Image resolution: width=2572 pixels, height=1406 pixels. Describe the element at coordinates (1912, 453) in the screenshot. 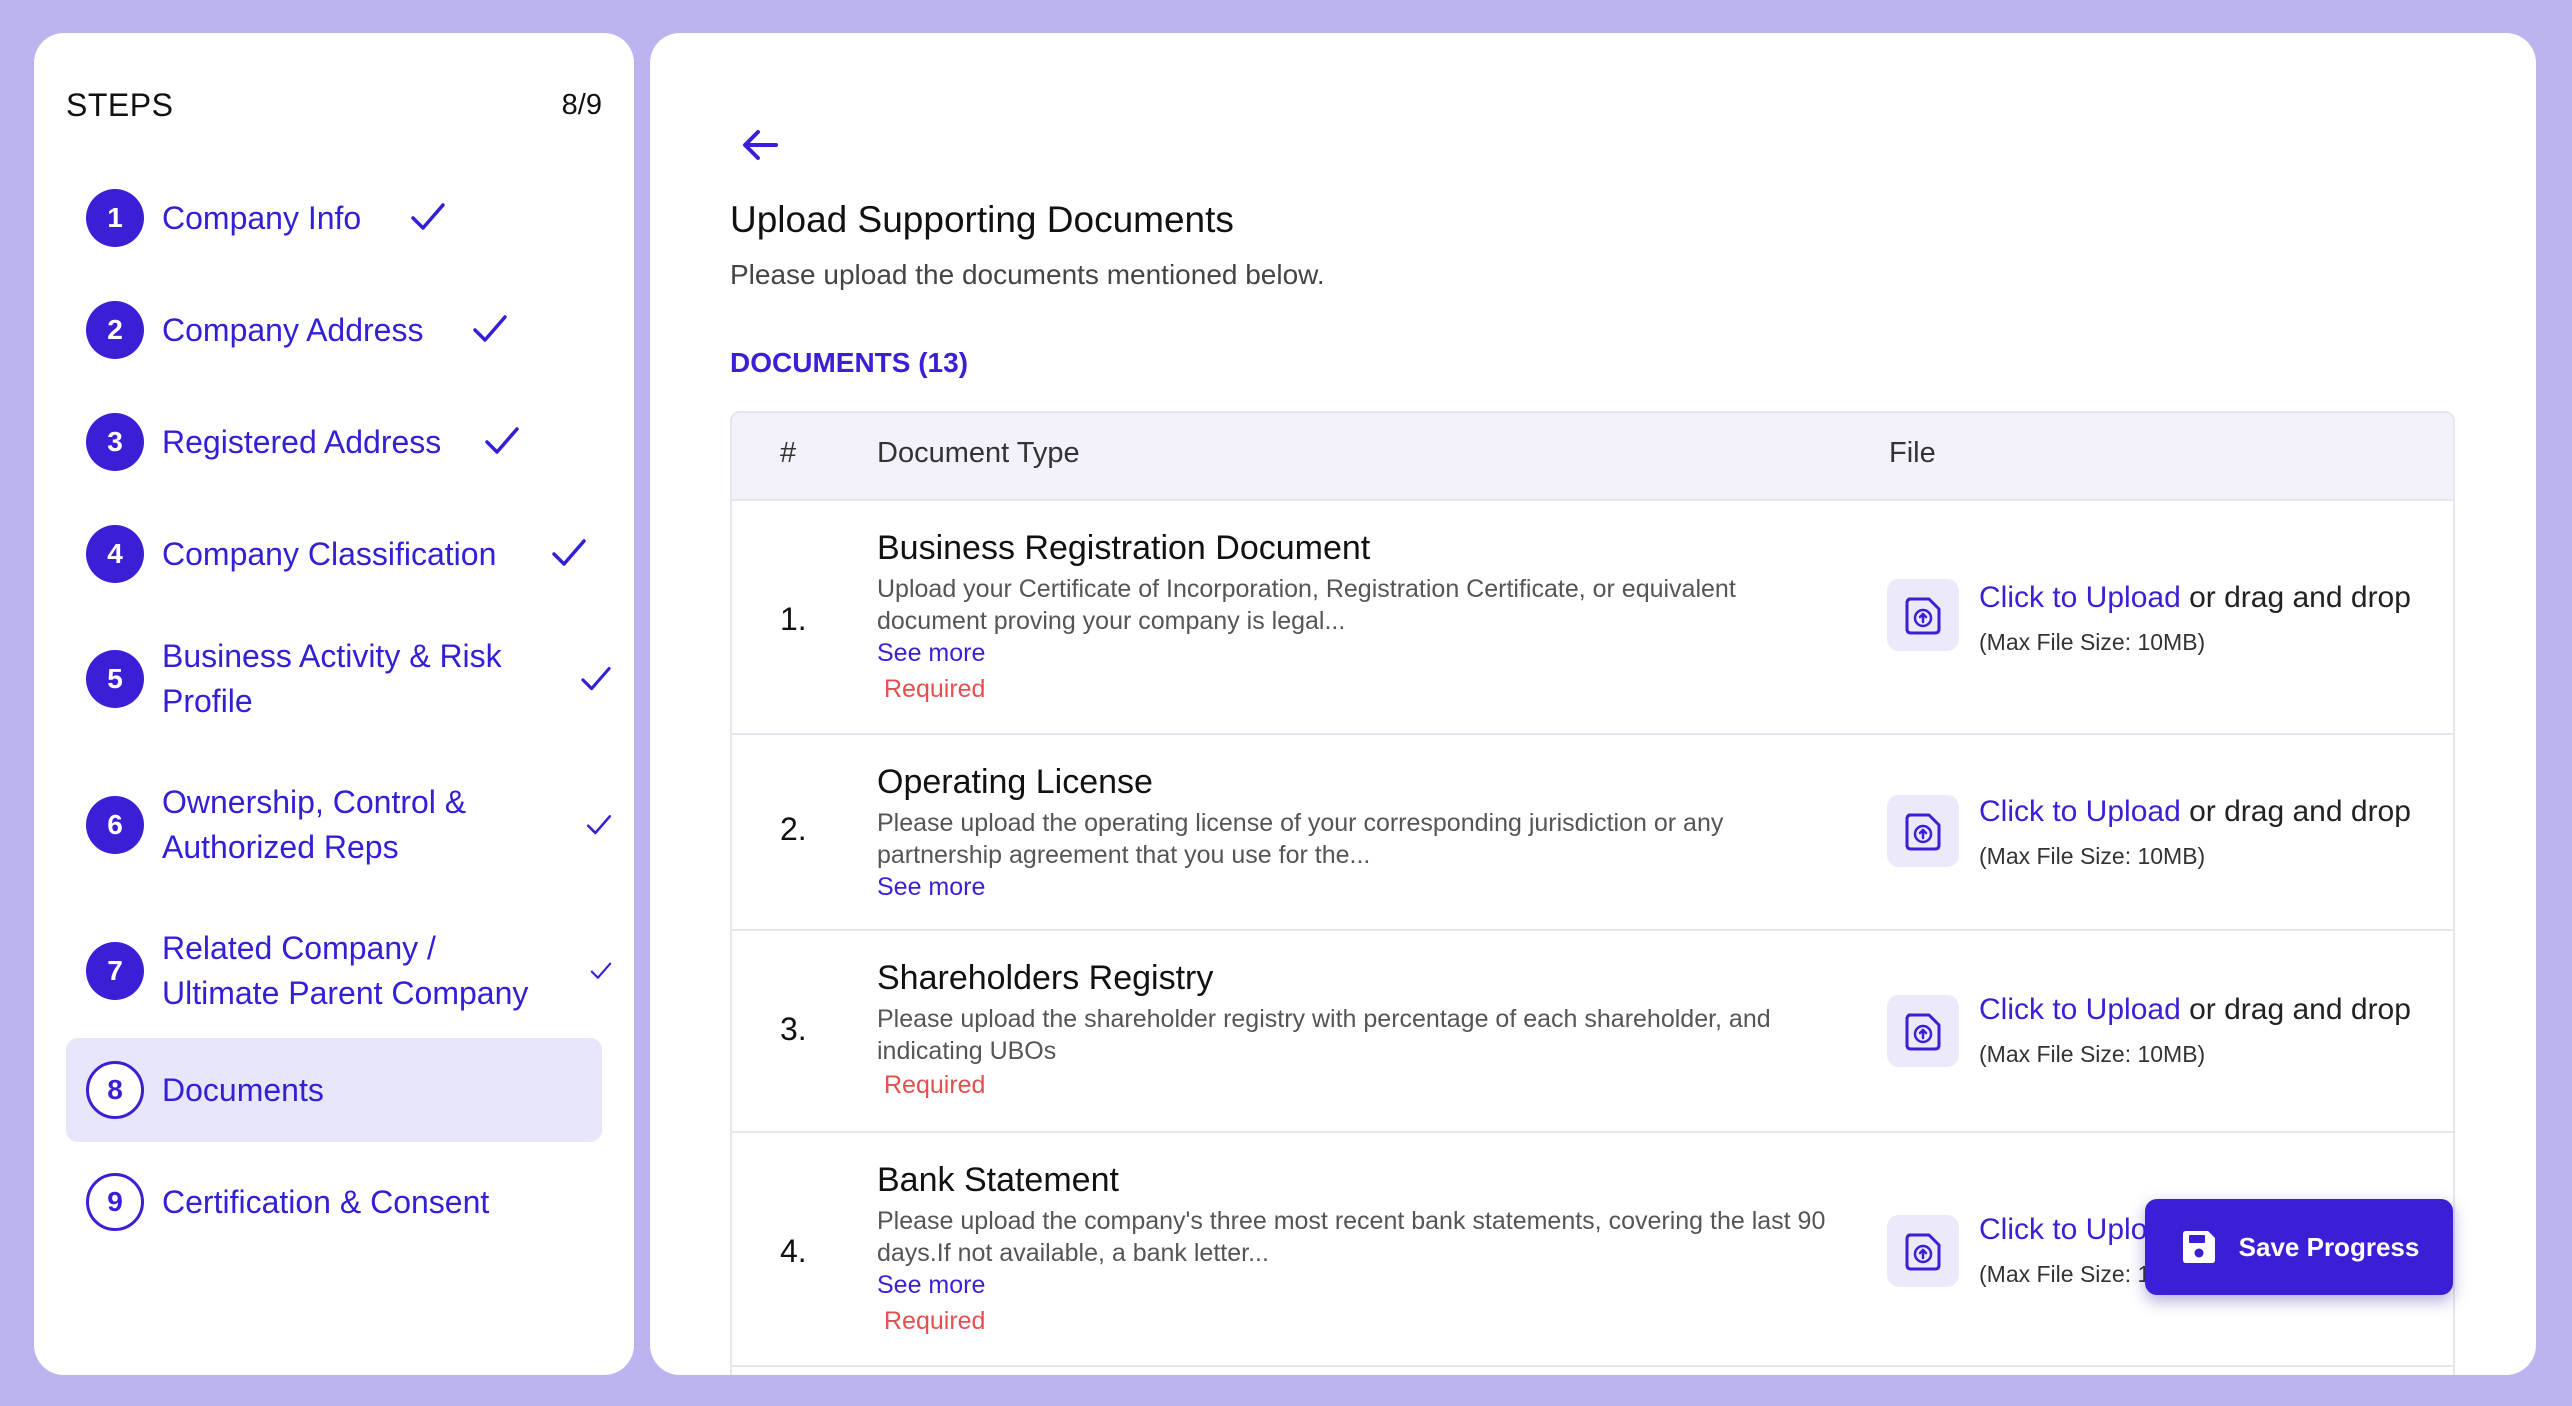

I see `column-header-file: File` at that location.